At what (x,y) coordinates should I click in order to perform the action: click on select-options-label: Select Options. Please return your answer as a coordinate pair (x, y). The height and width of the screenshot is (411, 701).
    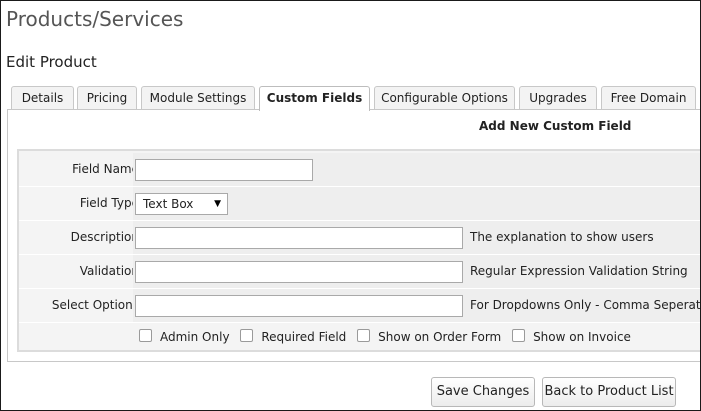
    Looking at the image, I should click on (95, 305).